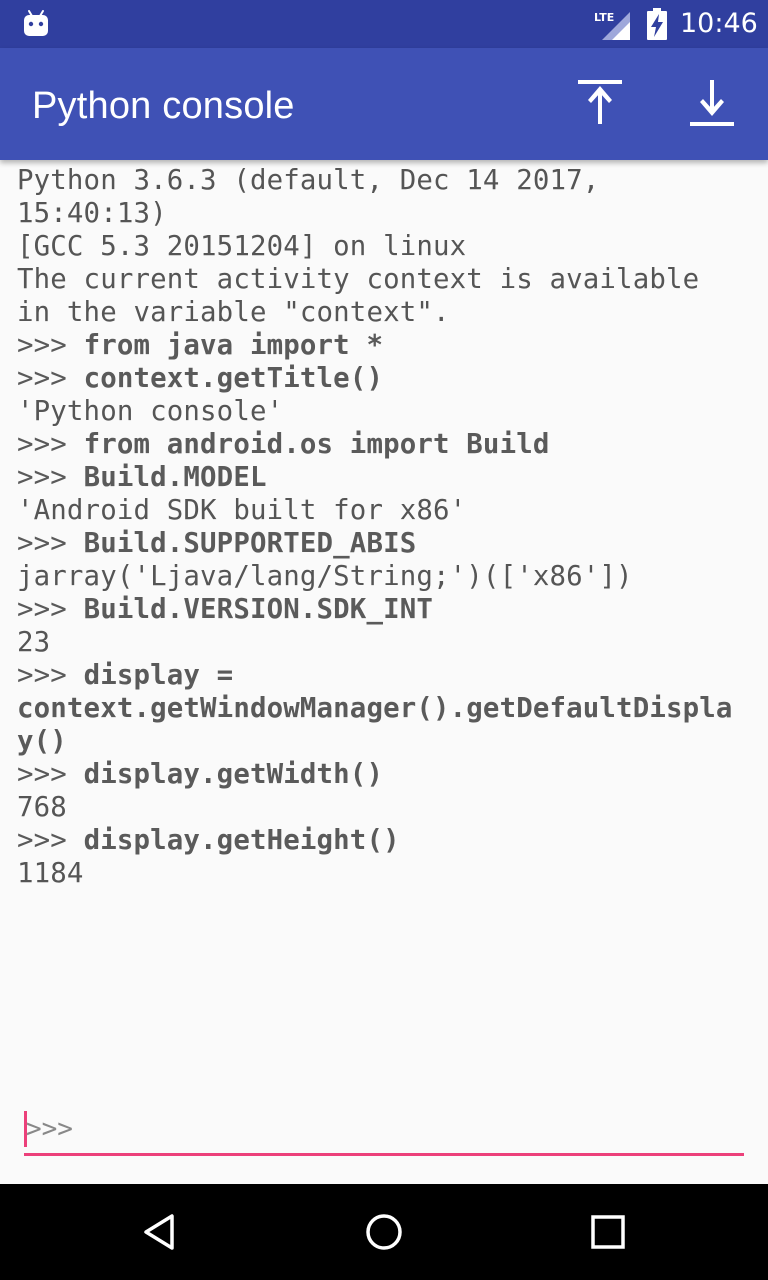 Image resolution: width=768 pixels, height=1280 pixels. What do you see at coordinates (387, 741) in the screenshot?
I see `console-input-line: y()` at bounding box center [387, 741].